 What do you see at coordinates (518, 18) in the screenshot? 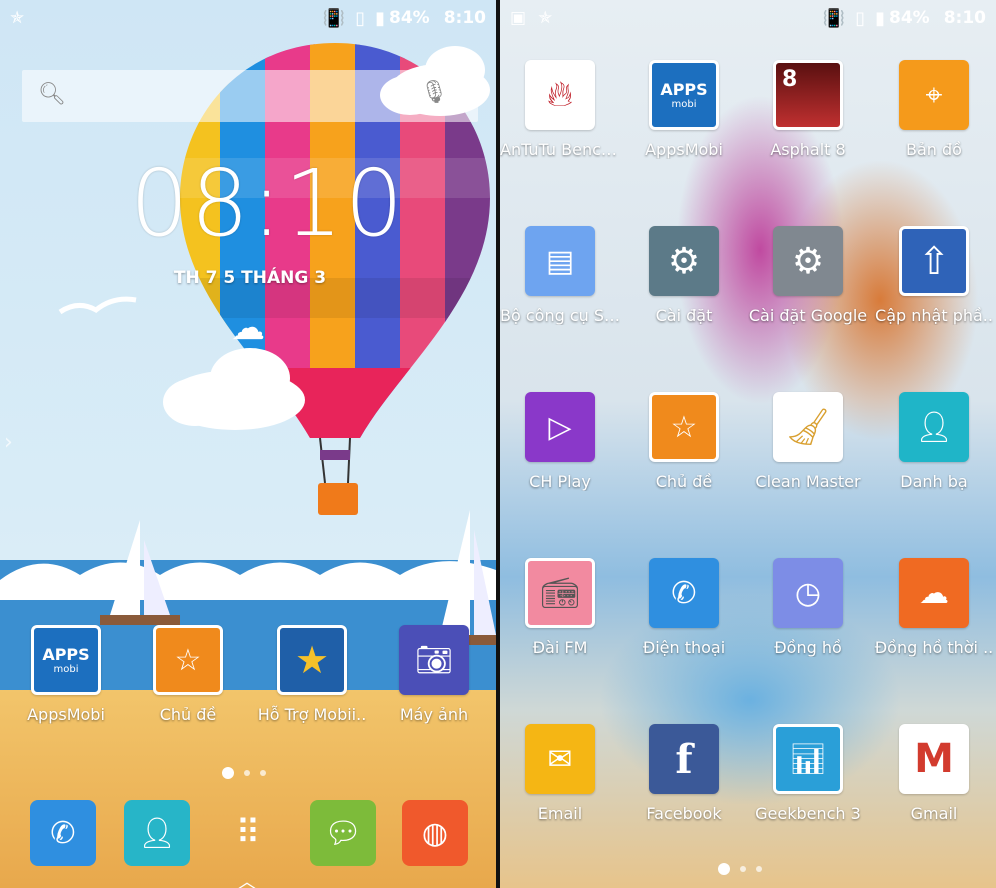
I see `image-icon: ▣` at bounding box center [518, 18].